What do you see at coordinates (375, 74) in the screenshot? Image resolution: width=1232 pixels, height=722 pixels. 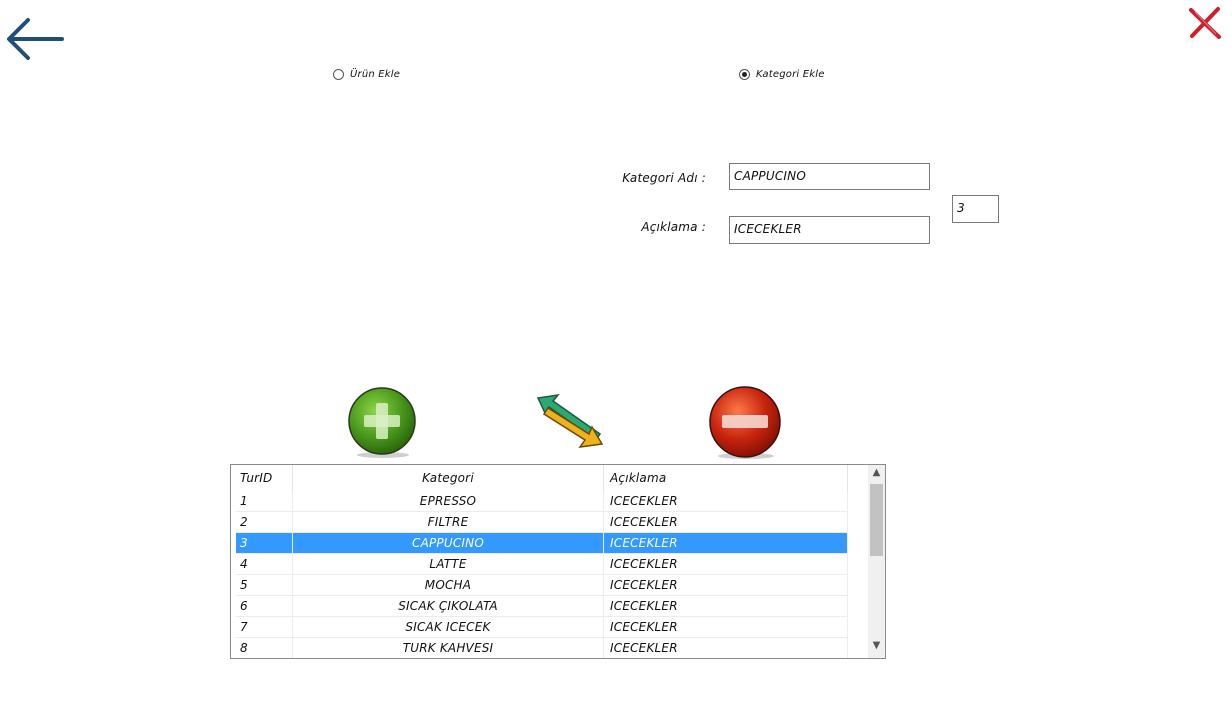 I see `urun-ekle-label: Ürün Ekle` at bounding box center [375, 74].